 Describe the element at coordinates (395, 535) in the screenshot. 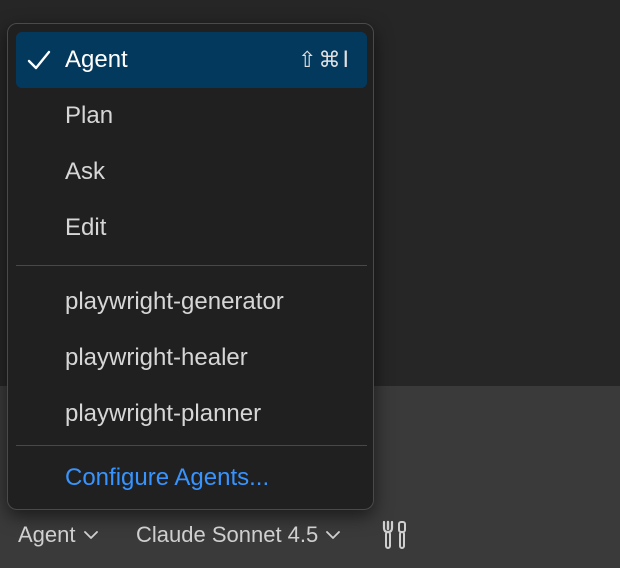

I see `tools-icon` at that location.